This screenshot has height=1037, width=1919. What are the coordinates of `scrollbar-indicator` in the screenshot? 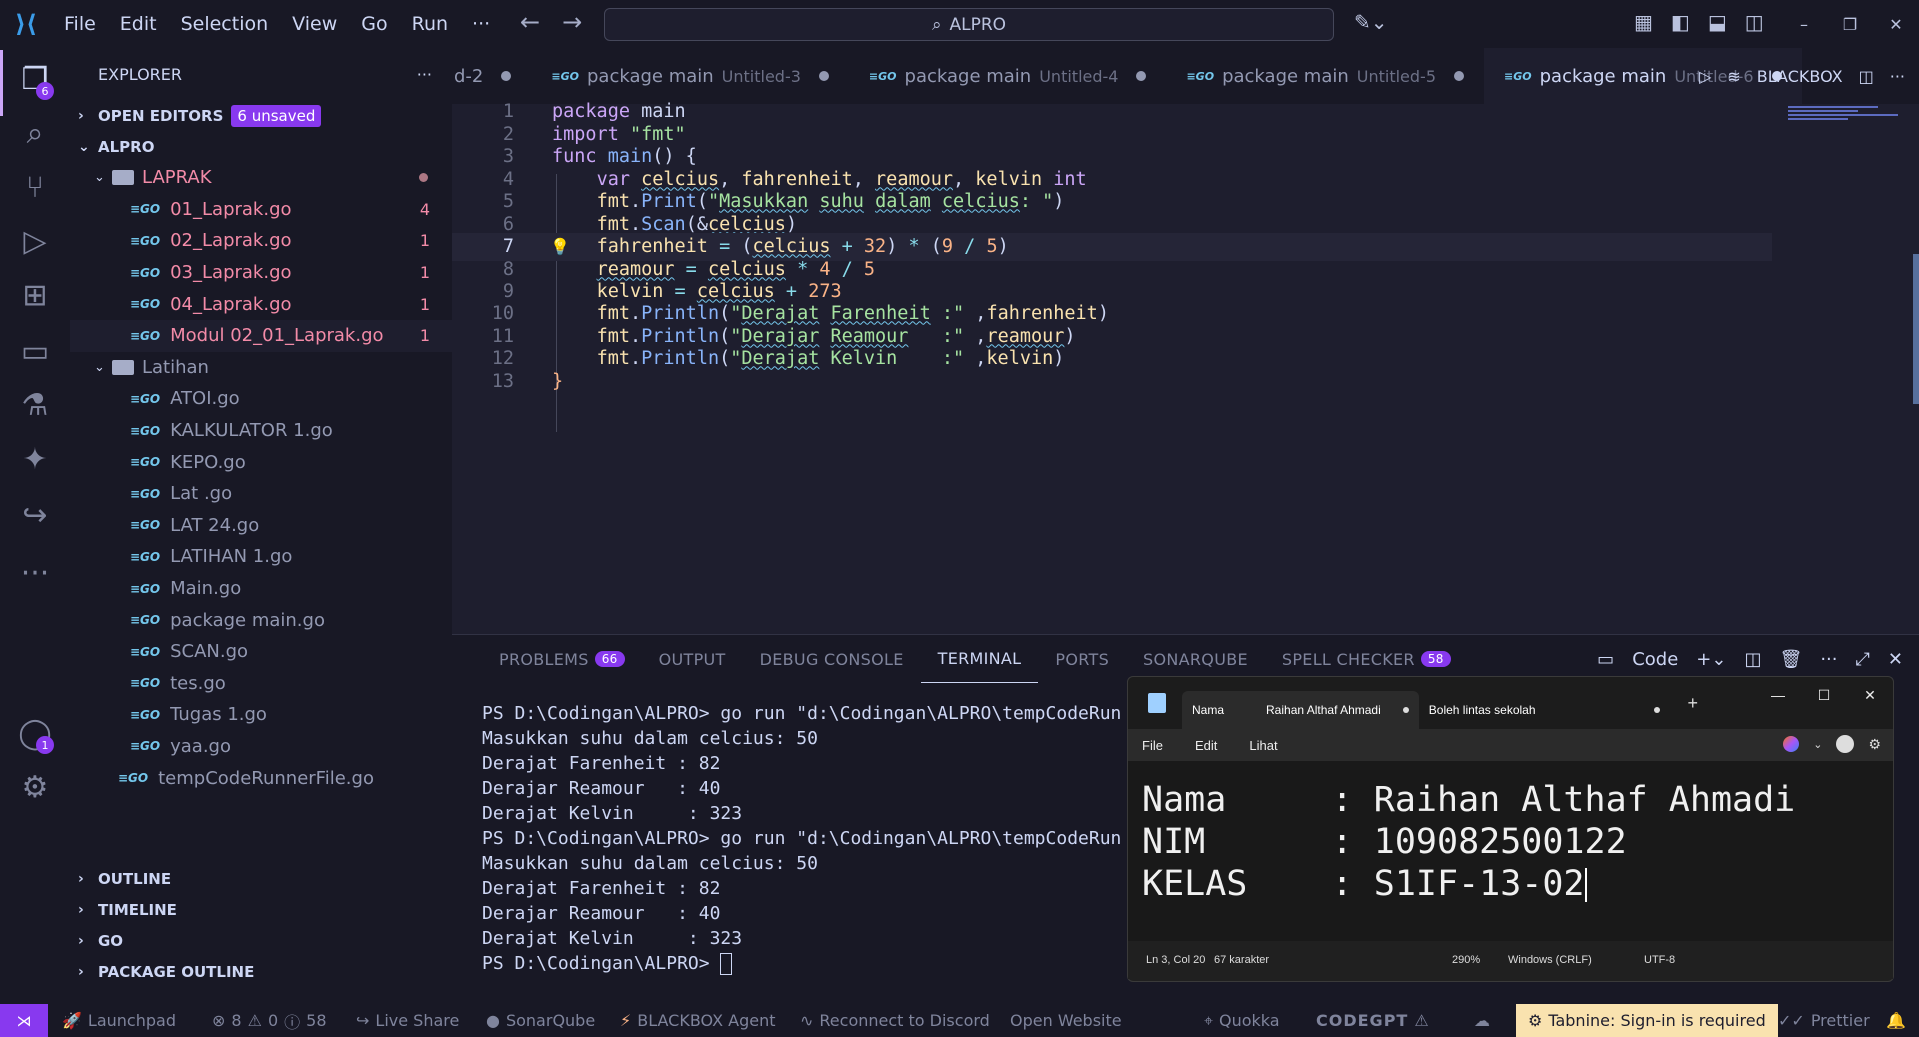 It's located at (1916, 329).